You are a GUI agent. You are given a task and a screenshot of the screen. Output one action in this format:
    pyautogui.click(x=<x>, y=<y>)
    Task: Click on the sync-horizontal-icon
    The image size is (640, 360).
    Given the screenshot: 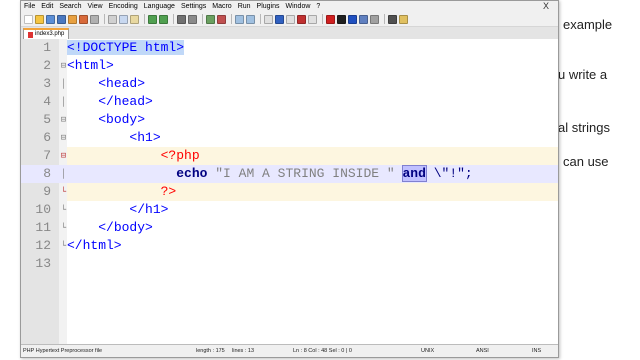 What is the action you would take?
    pyautogui.click(x=250, y=19)
    